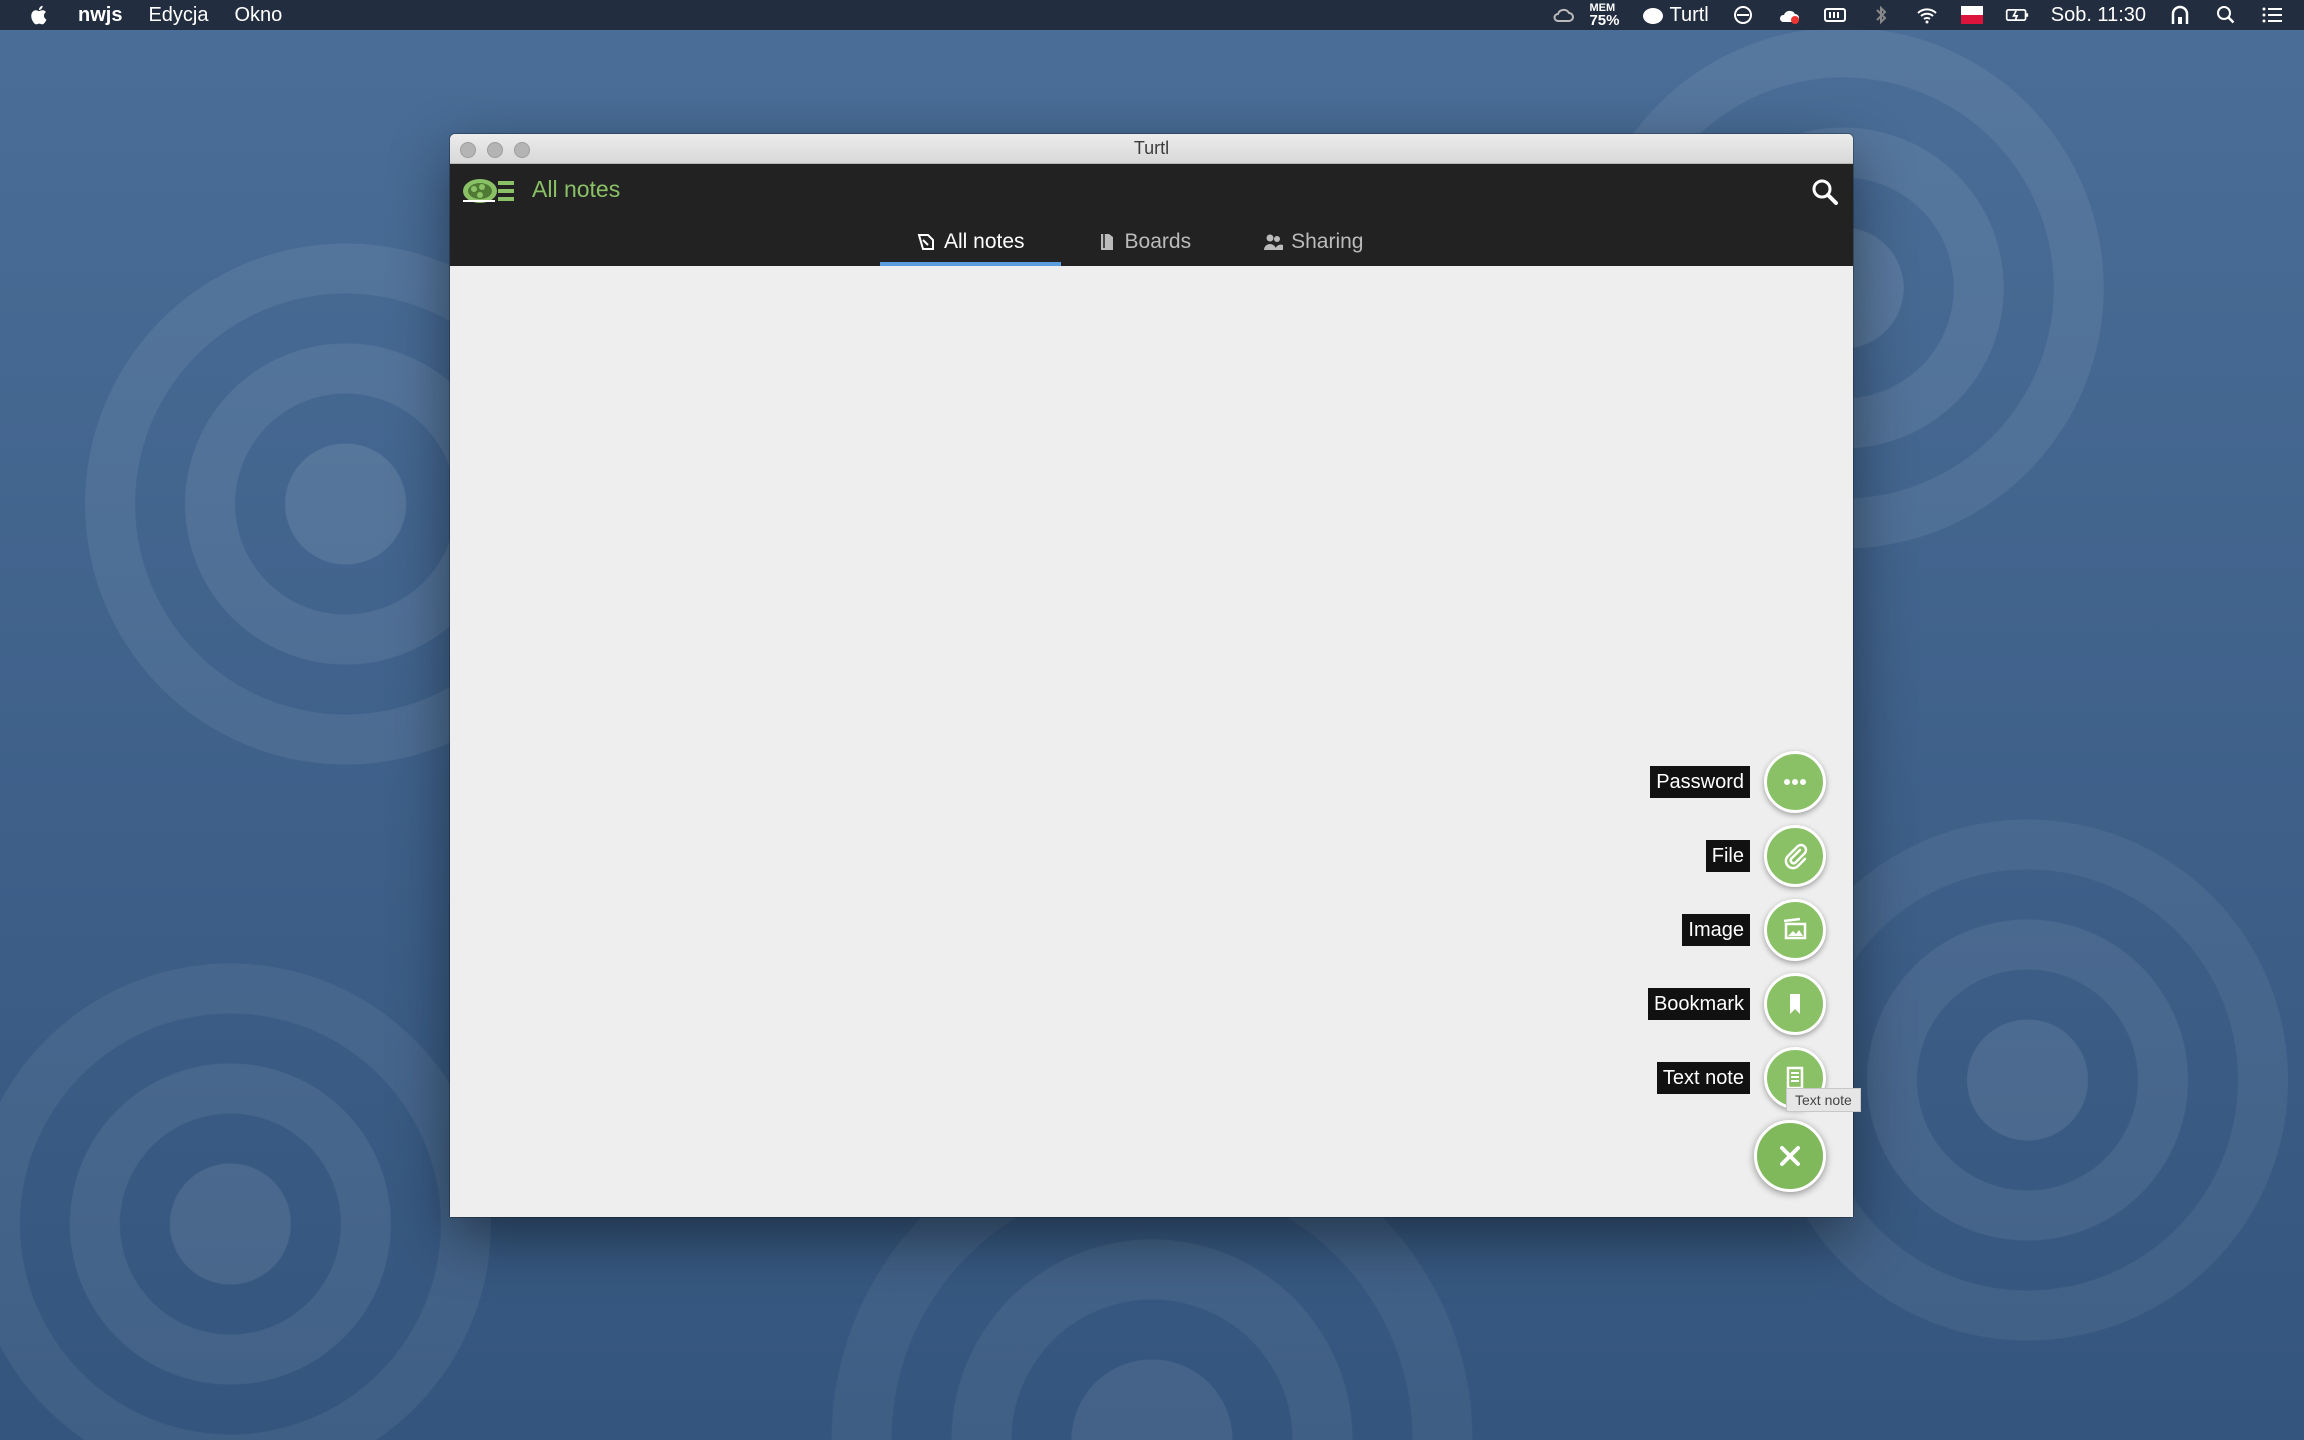 This screenshot has height=1440, width=2304. What do you see at coordinates (1327, 241) in the screenshot?
I see `tab-label: Sharing` at bounding box center [1327, 241].